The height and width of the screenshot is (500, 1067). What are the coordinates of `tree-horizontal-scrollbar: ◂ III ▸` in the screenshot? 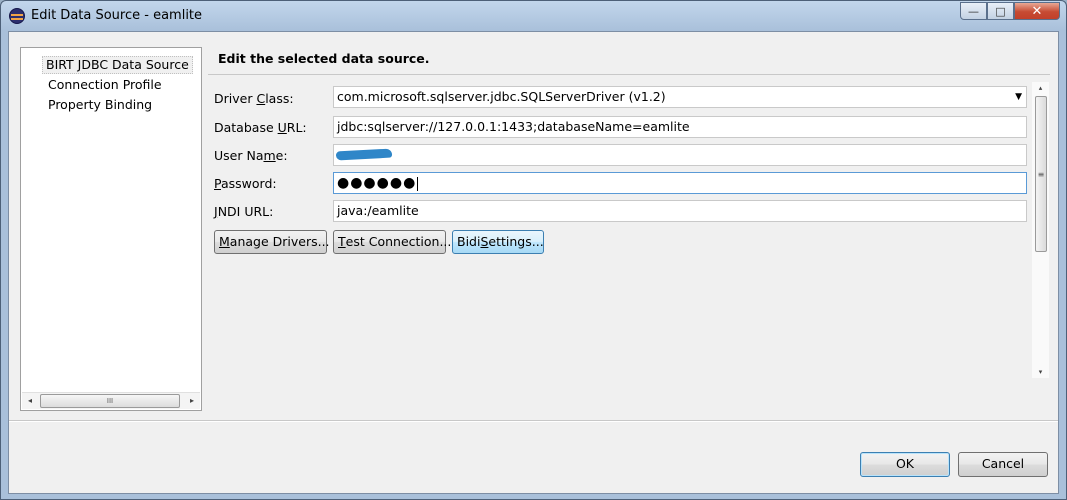 It's located at (111, 400).